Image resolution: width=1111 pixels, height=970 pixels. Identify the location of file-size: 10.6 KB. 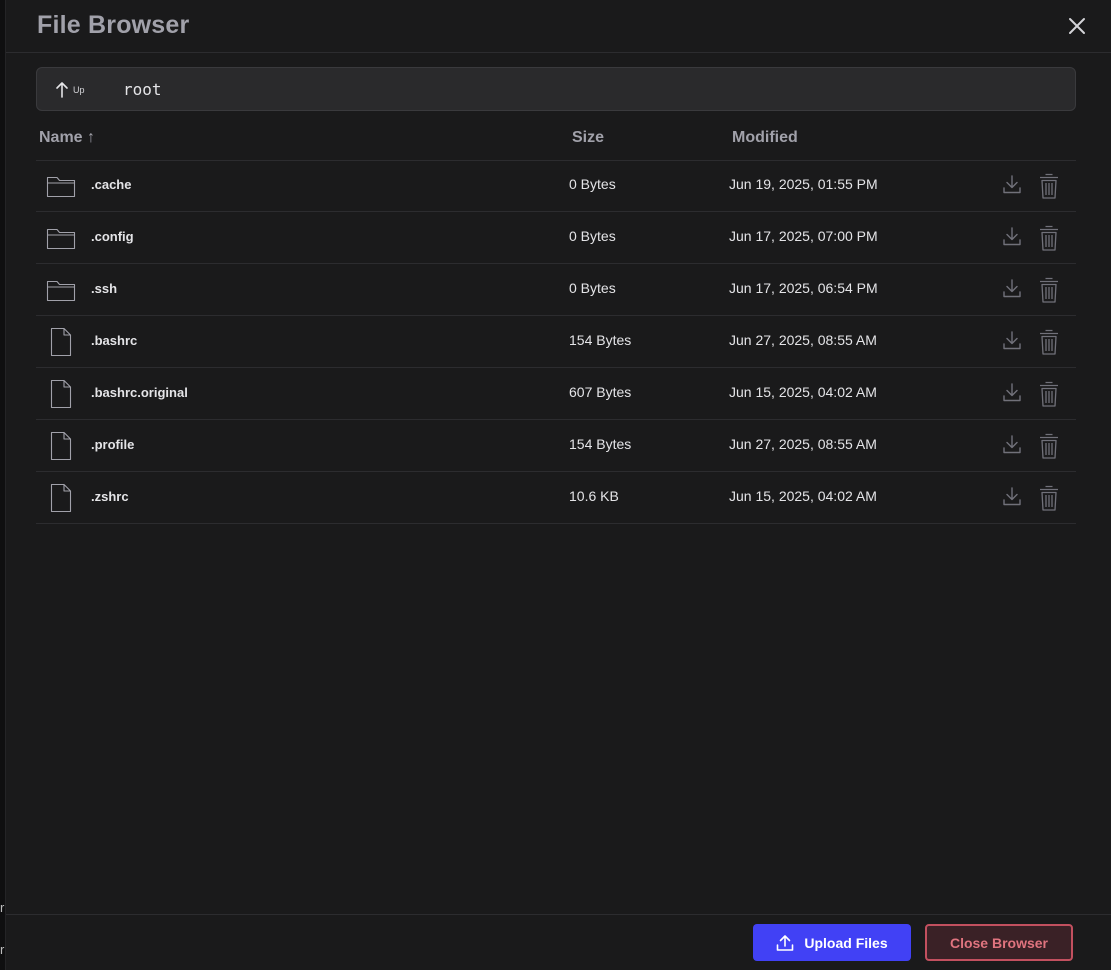
(594, 496).